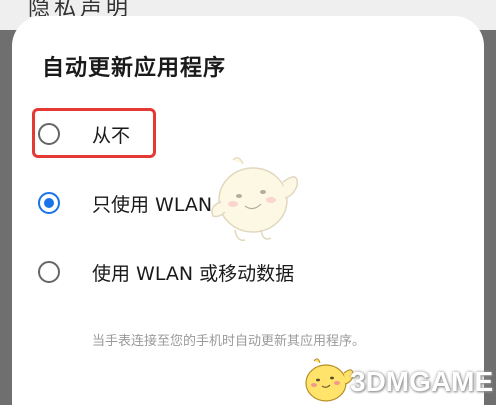 The width and height of the screenshot is (496, 405). I want to click on option-wlan-only: 只使用 WLAN, so click(125, 203).